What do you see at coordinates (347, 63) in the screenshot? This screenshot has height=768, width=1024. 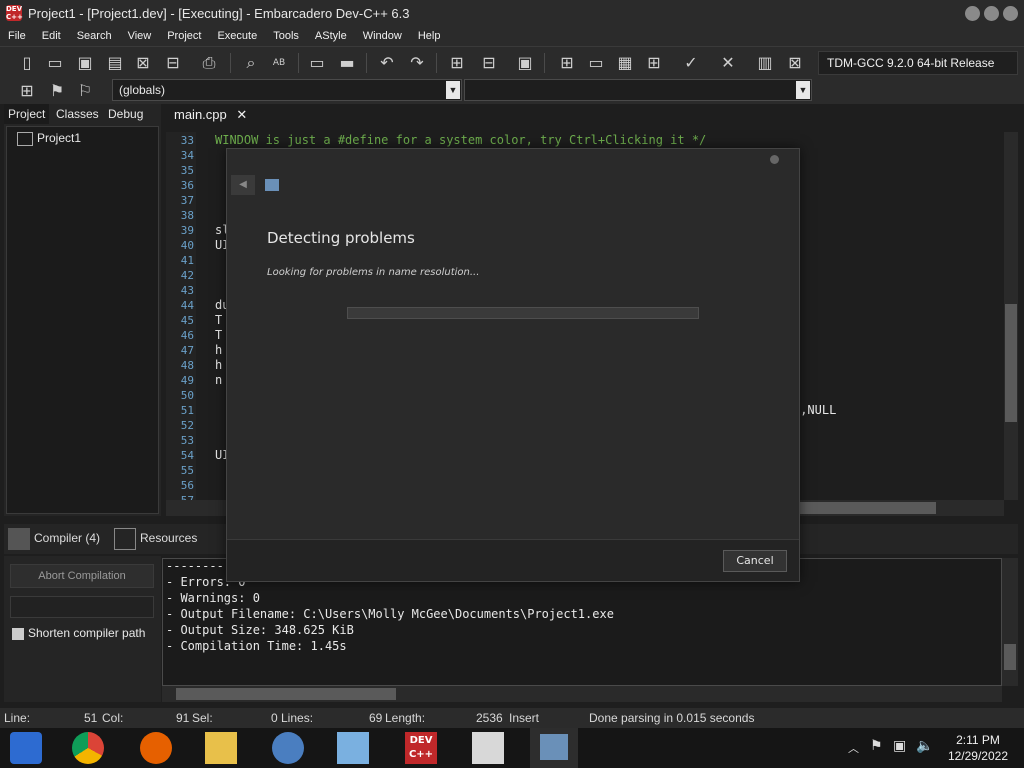 I see `unindent-icon: ▬` at bounding box center [347, 63].